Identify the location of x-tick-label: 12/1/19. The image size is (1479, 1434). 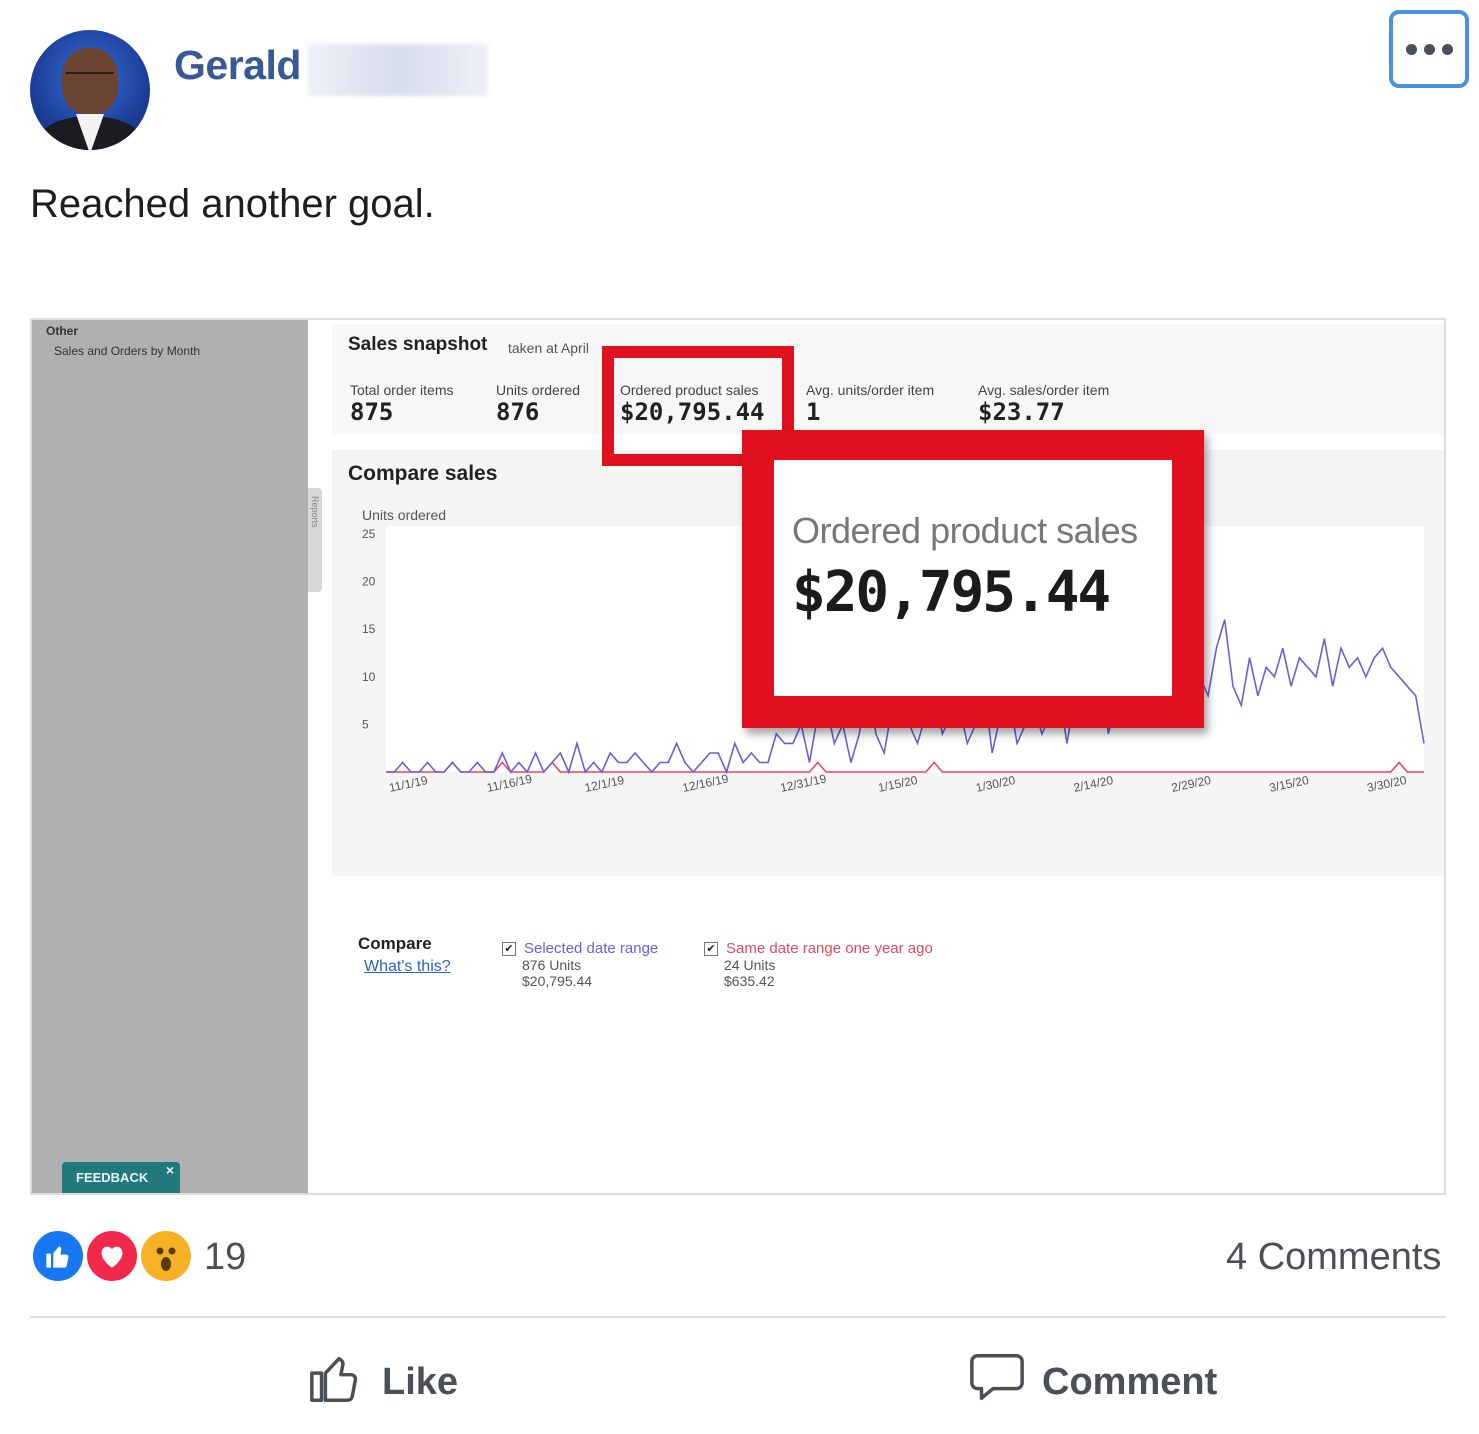
(604, 784).